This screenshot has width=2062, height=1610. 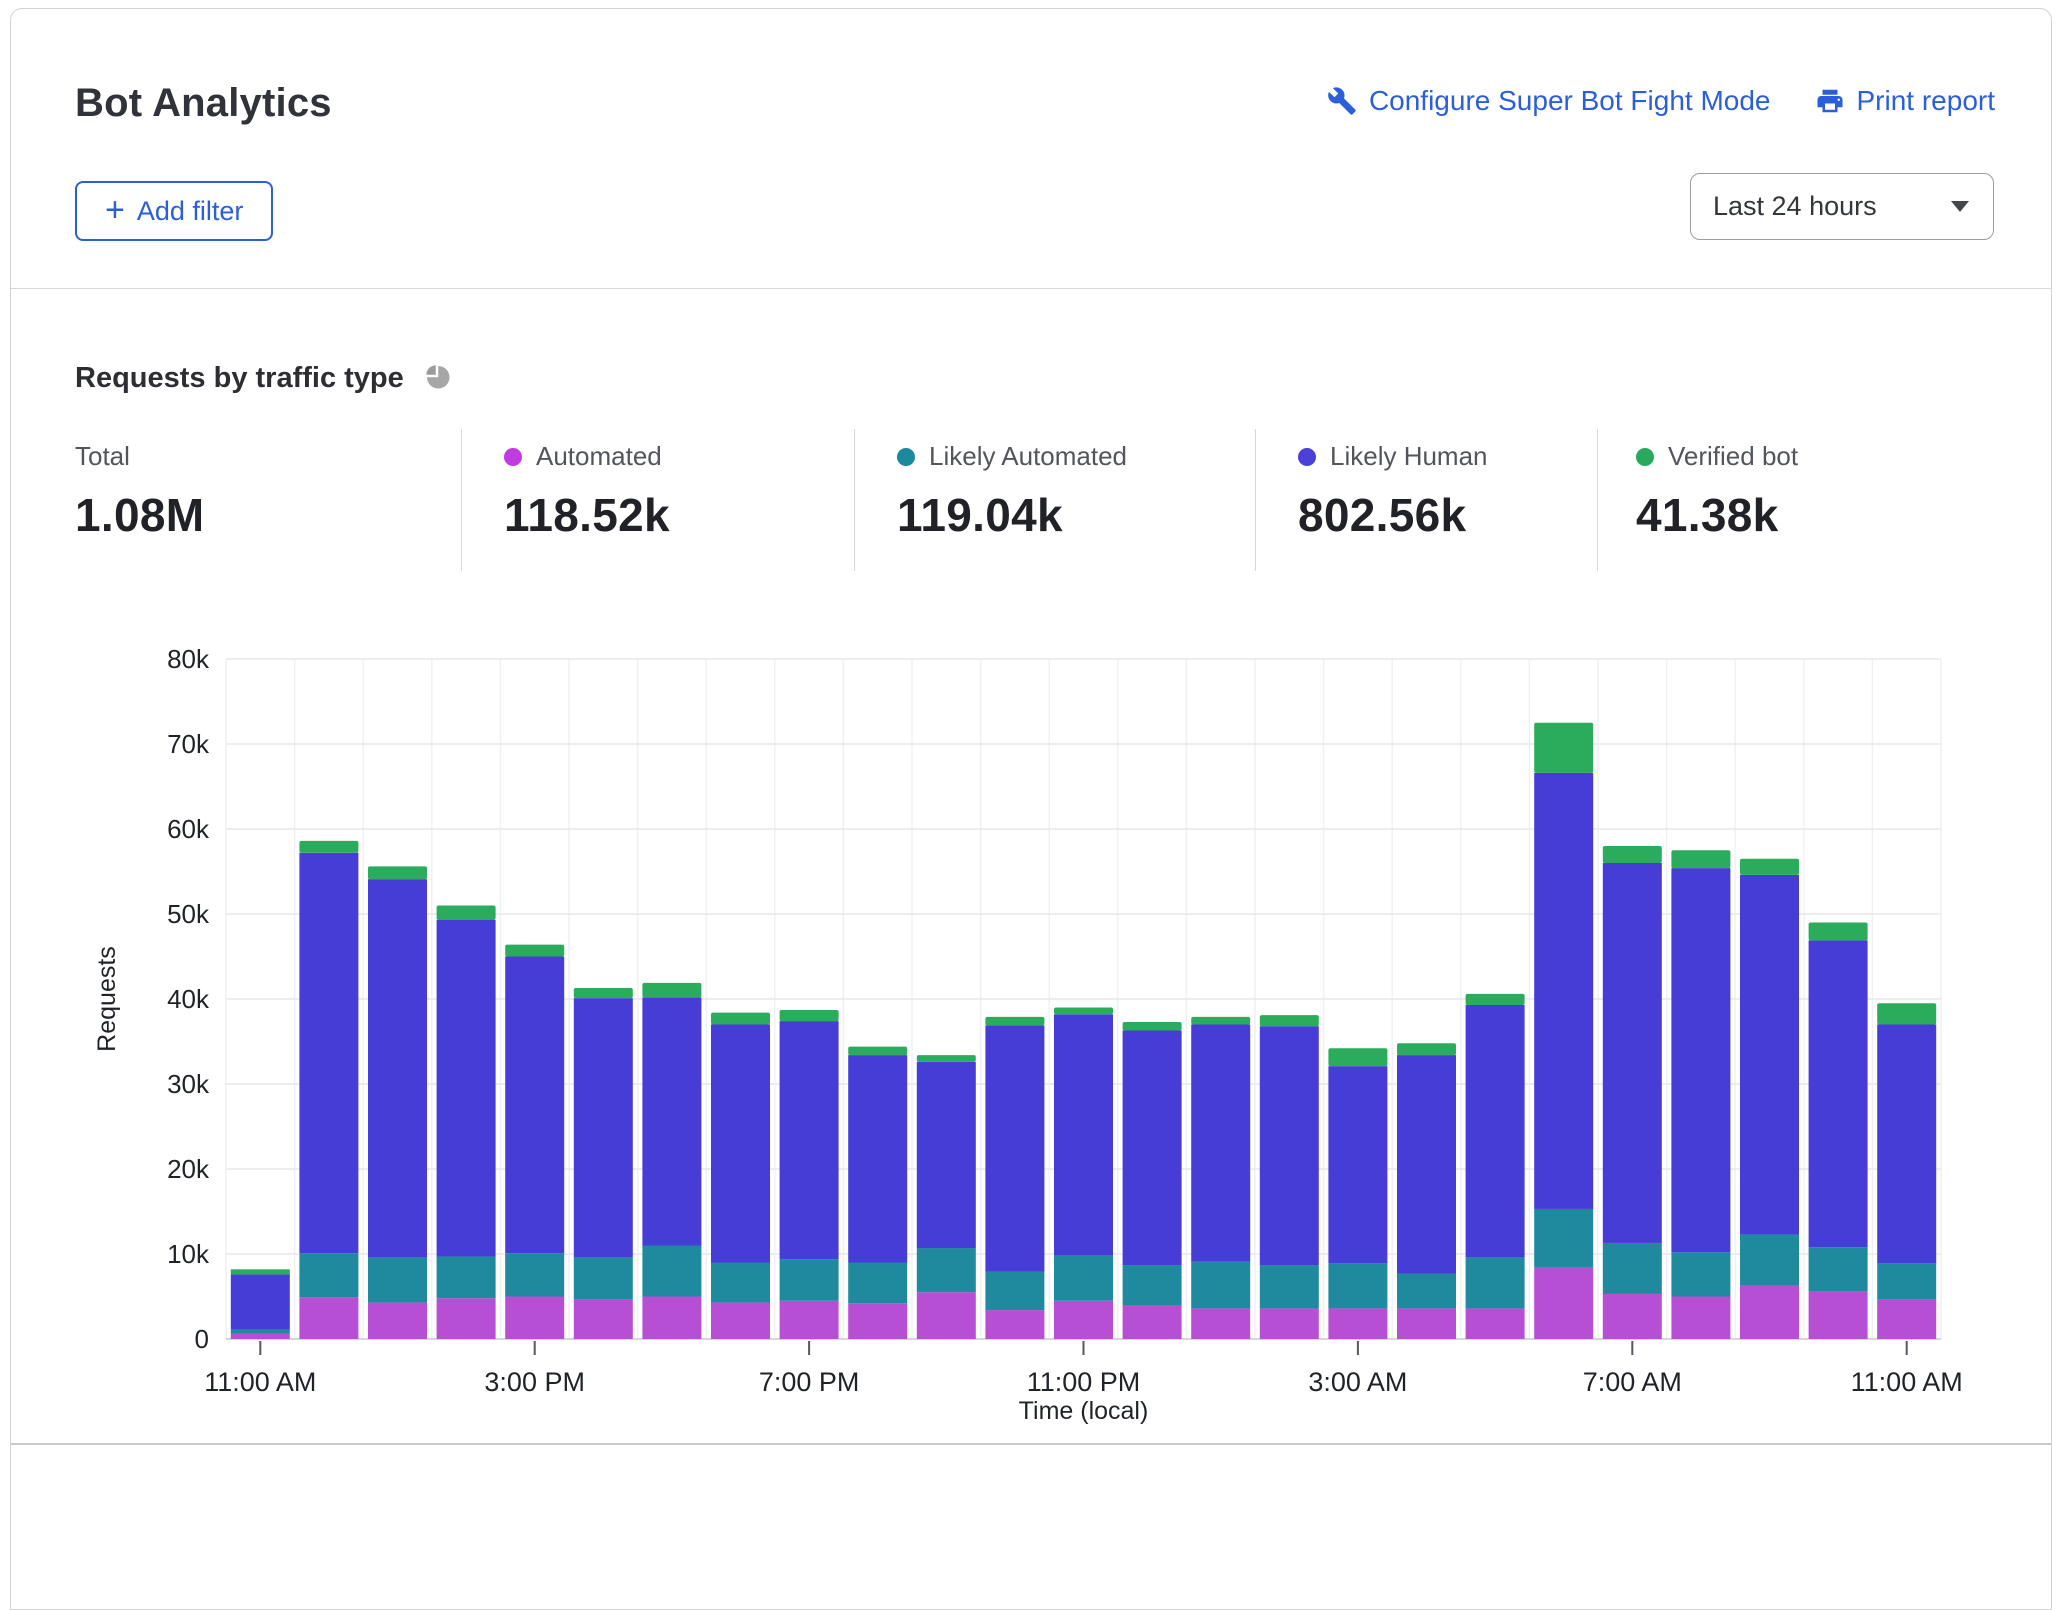 I want to click on stat-verified-bot: Verified bot 41.38k, so click(x=1697, y=500).